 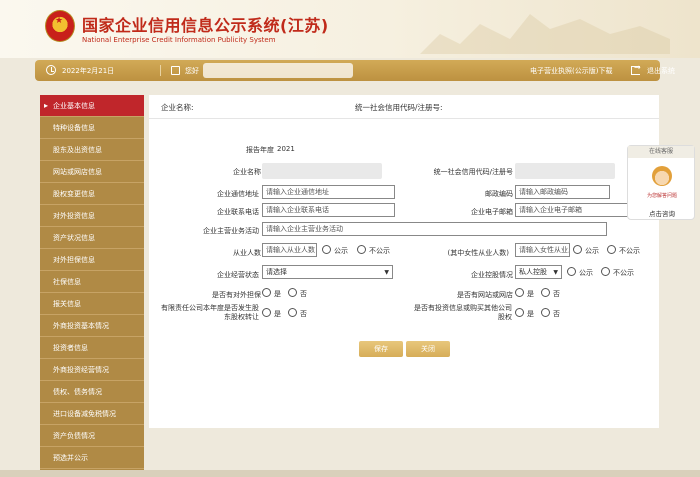 I want to click on status-select-value: 请选择, so click(x=276, y=272).